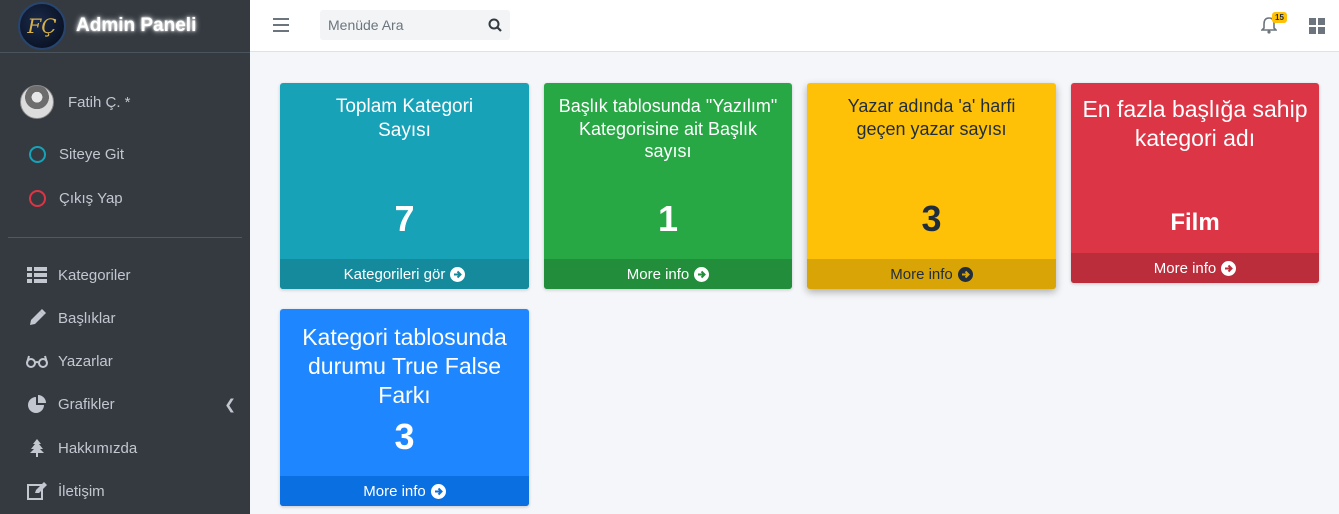 Image resolution: width=1339 pixels, height=514 pixels. Describe the element at coordinates (394, 274) in the screenshot. I see `card-footer-label: Kategorileri gör` at that location.